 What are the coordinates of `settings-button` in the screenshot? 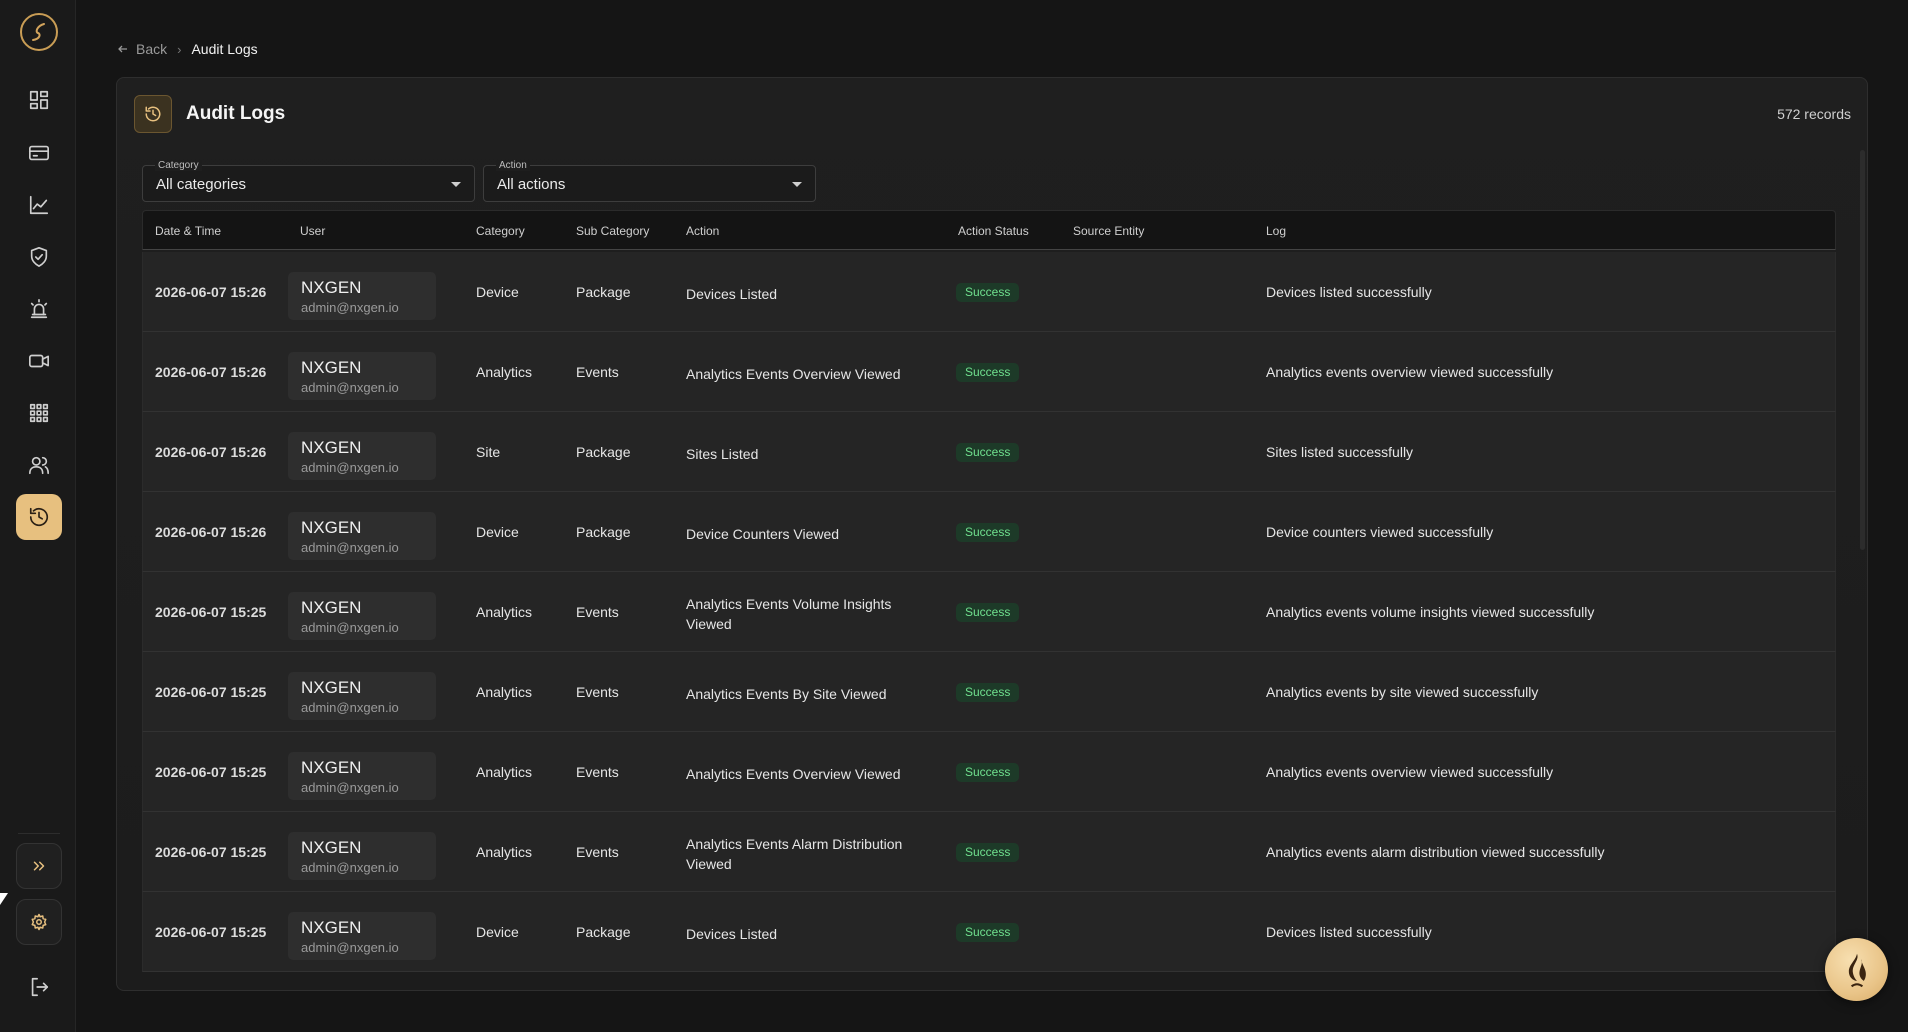 It's located at (39, 922).